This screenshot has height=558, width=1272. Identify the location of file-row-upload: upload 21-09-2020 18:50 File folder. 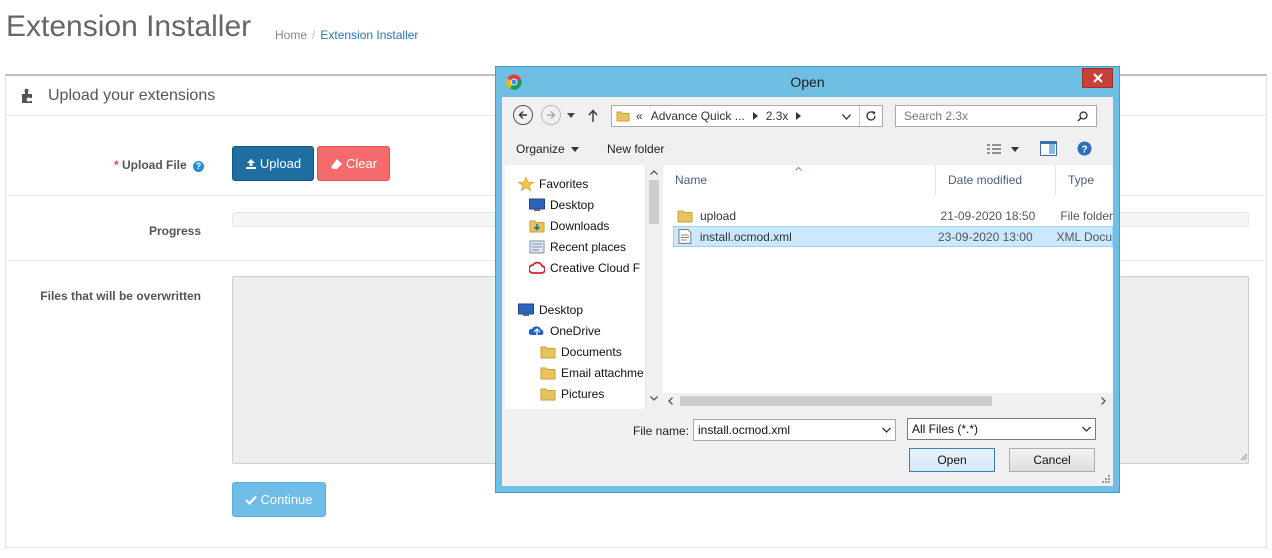
(893, 215).